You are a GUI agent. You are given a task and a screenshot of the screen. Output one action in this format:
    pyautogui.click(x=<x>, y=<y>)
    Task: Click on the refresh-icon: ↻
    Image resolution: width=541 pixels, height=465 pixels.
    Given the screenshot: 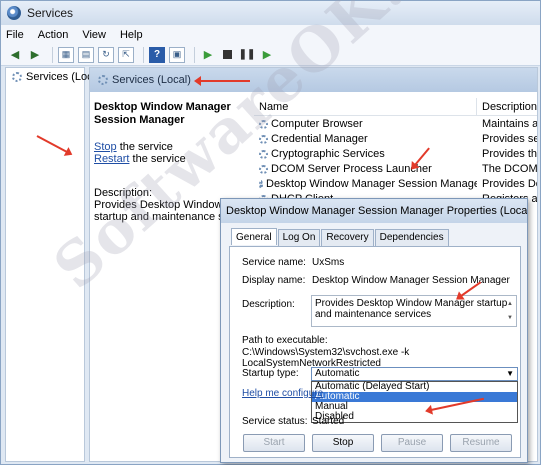 What is the action you would take?
    pyautogui.click(x=106, y=54)
    